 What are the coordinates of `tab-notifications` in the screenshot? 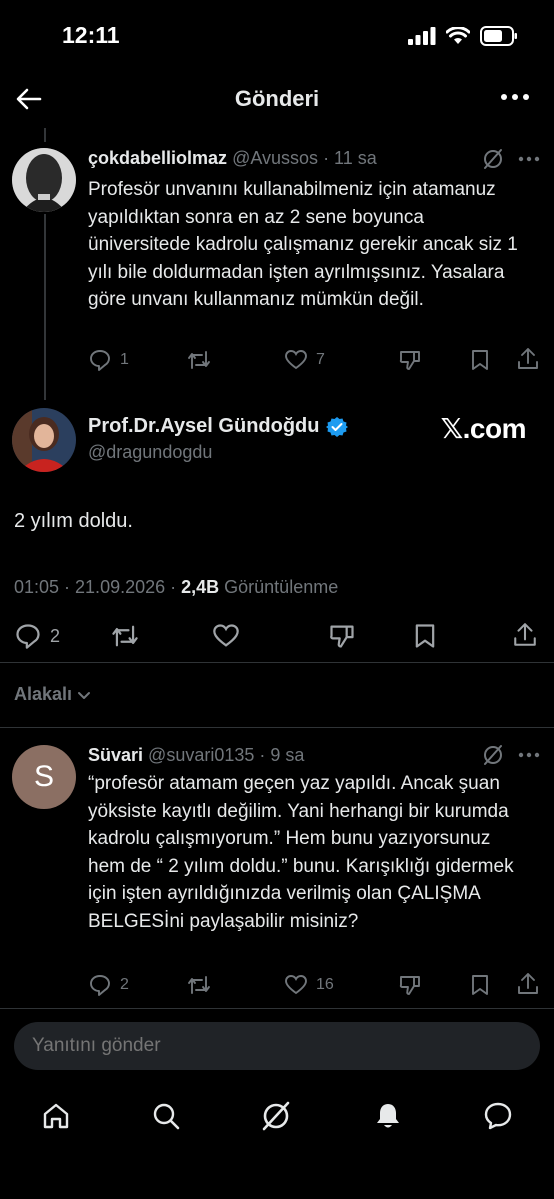 It's located at (388, 1116).